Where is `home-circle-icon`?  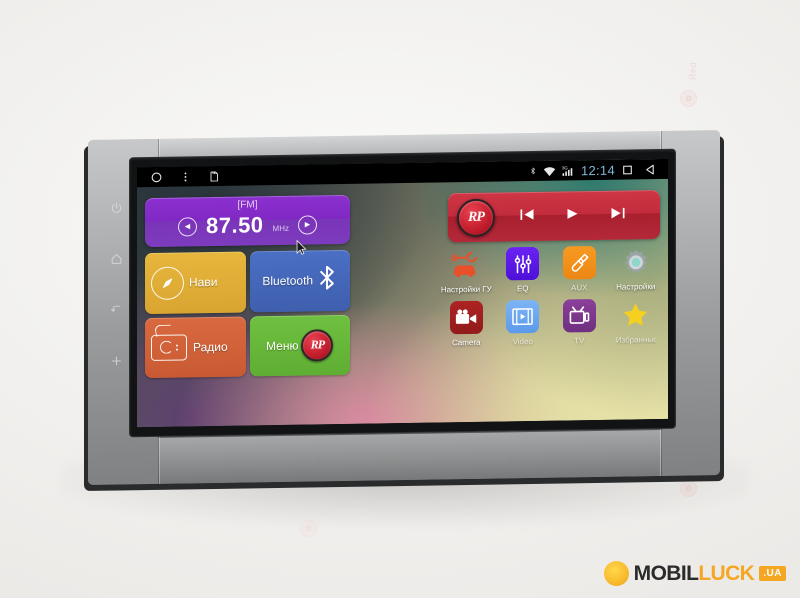
home-circle-icon is located at coordinates (156, 176).